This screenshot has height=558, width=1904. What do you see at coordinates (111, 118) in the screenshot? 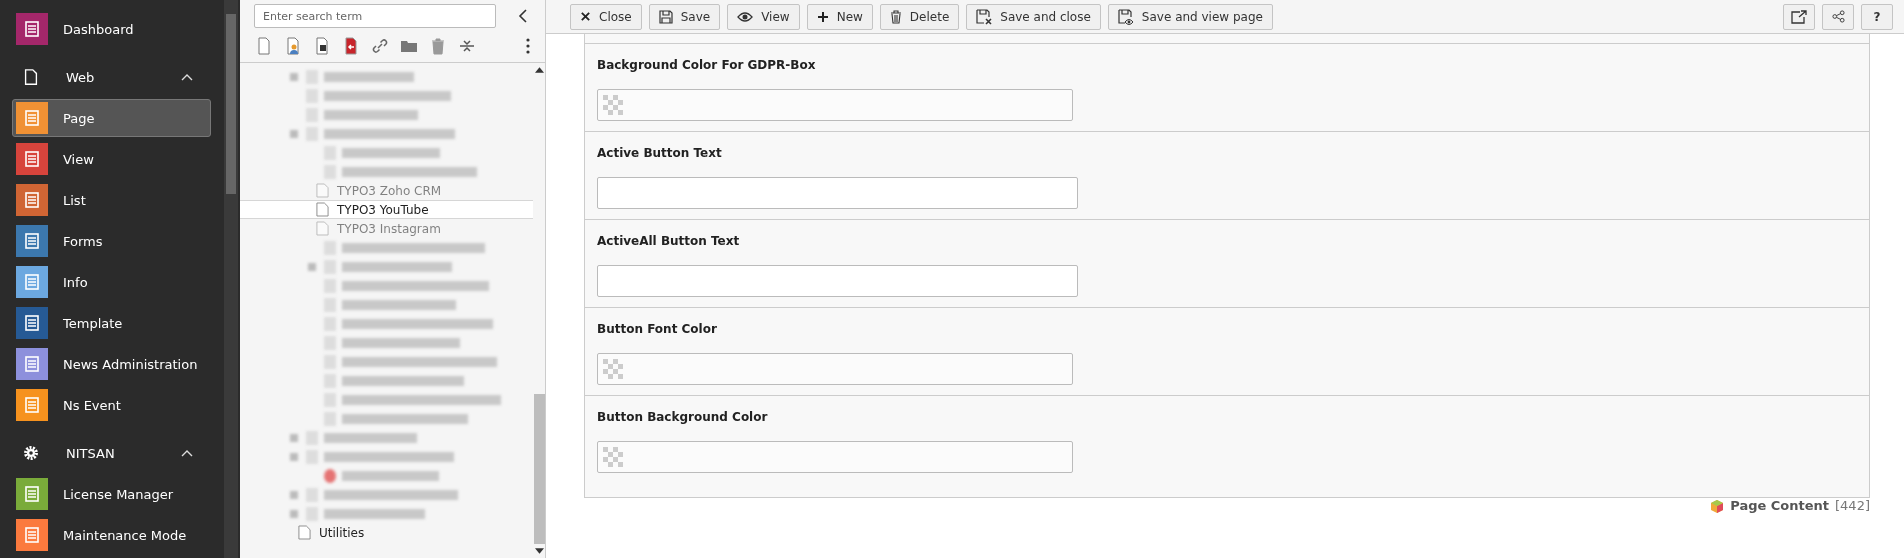
I see `module-menu-item: Page` at bounding box center [111, 118].